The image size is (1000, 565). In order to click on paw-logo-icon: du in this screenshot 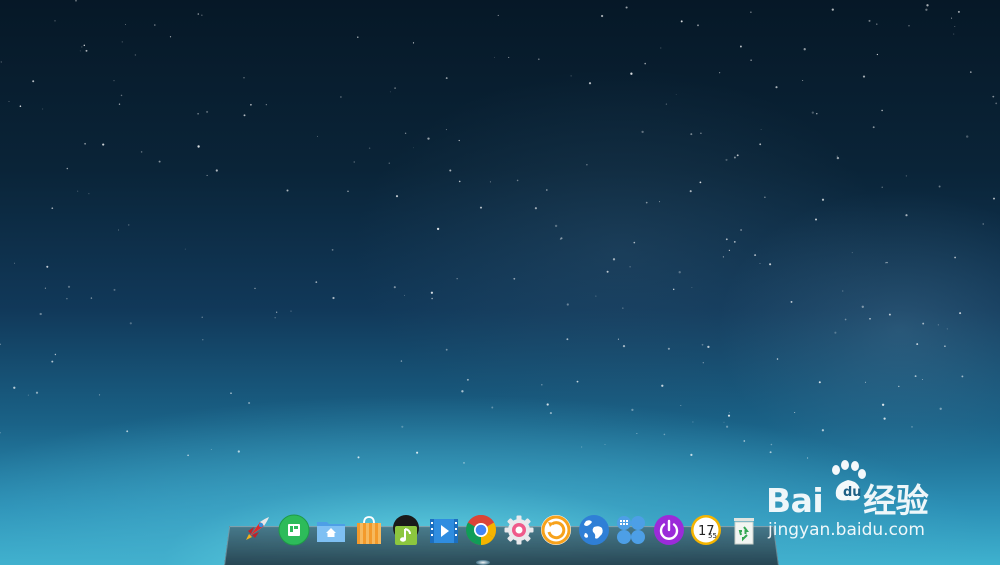, I will do `click(849, 480)`.